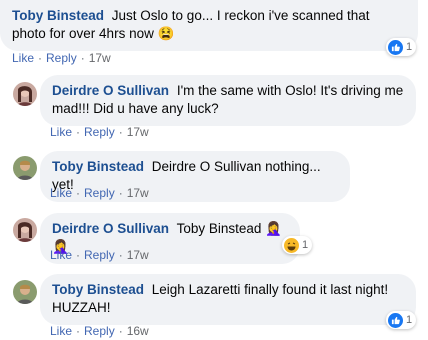  I want to click on comment-text: Toby Binstead, so click(219, 228).